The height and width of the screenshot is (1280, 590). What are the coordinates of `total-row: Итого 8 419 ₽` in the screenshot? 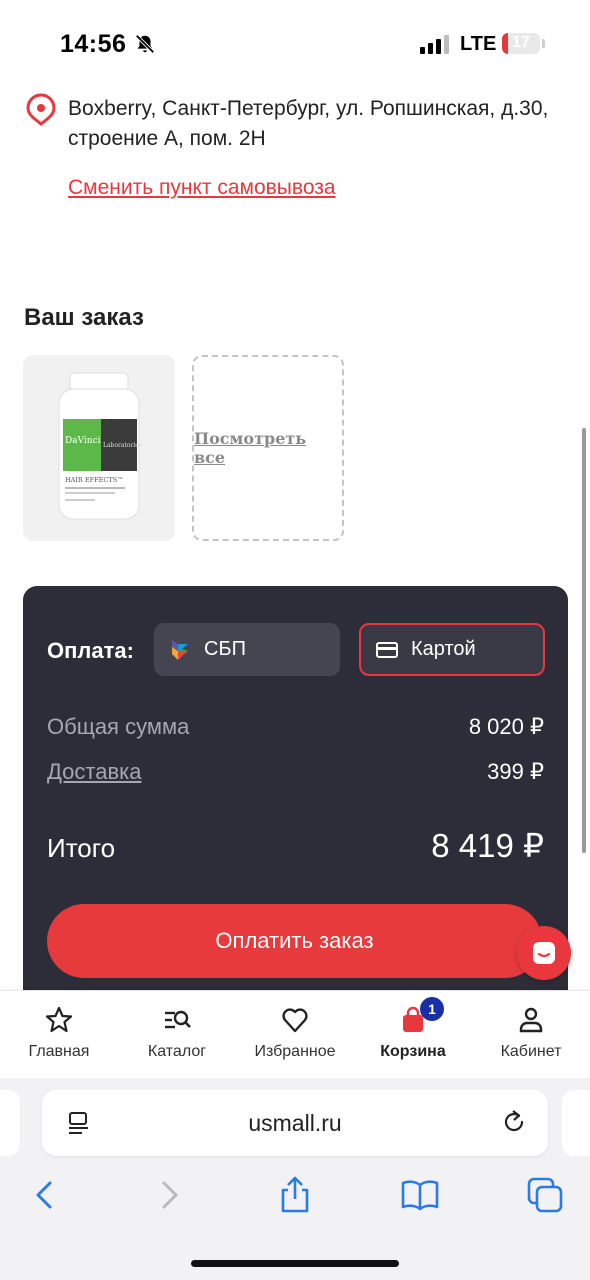 It's located at (295, 845).